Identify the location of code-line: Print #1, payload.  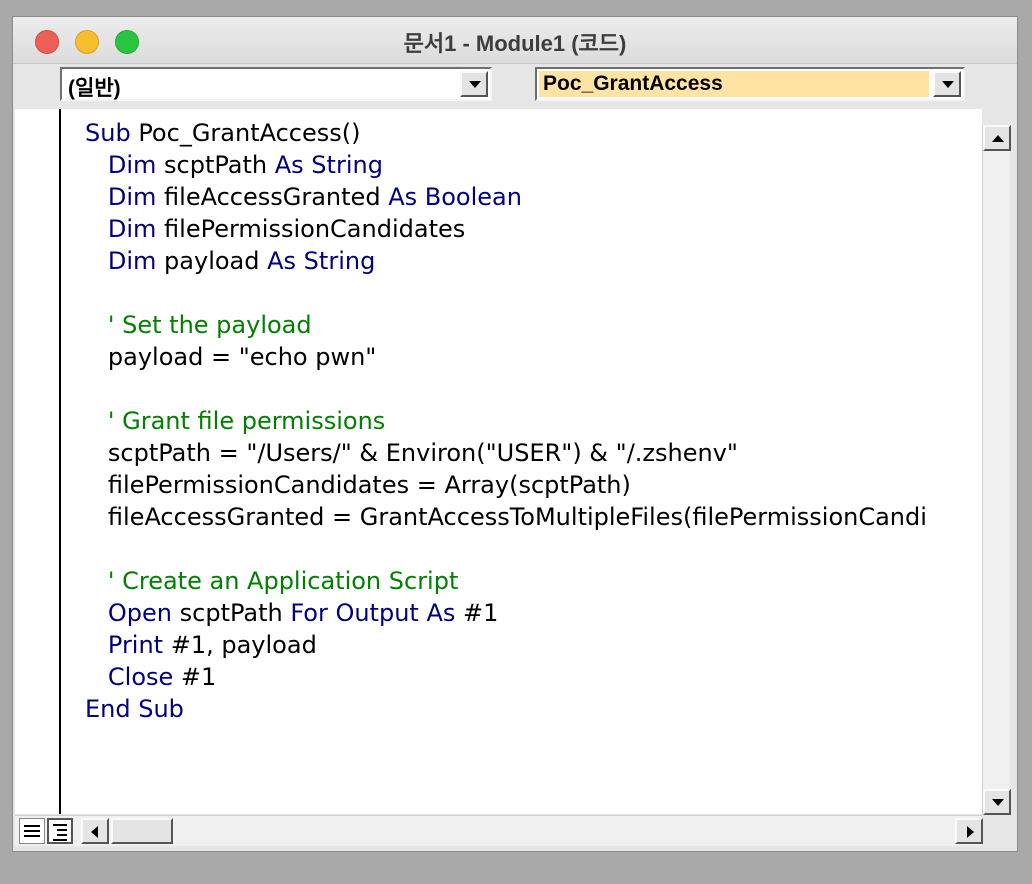
(533, 645).